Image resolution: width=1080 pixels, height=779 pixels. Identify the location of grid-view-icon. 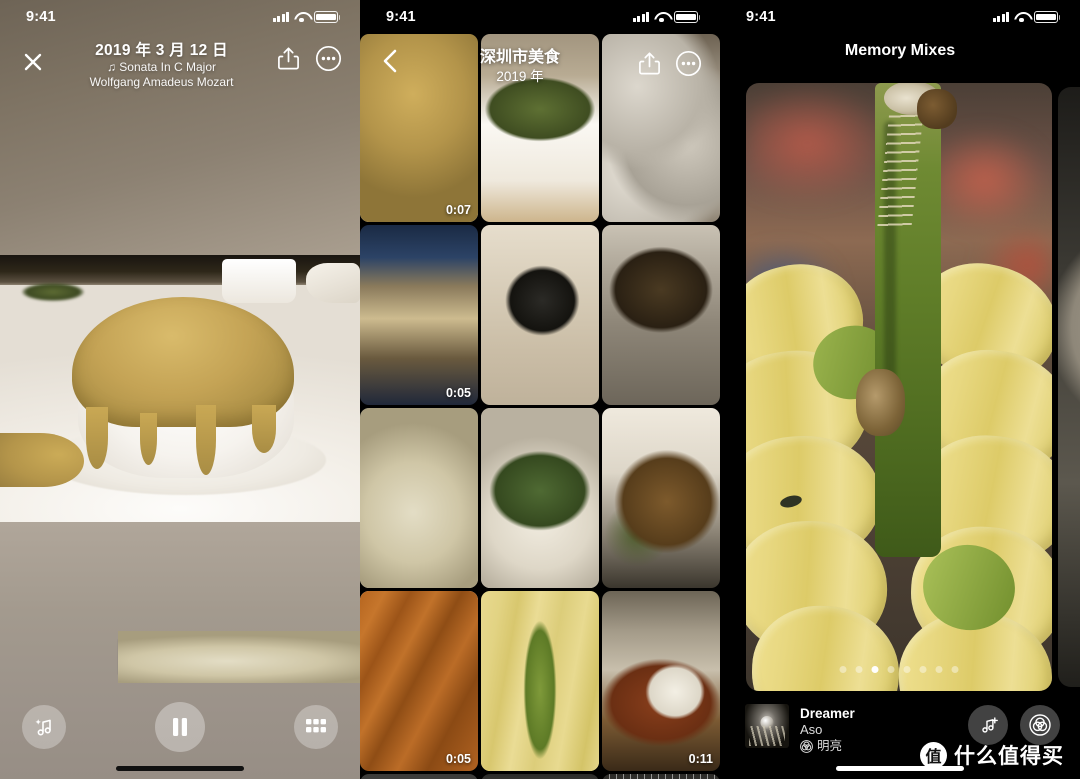
(316, 727).